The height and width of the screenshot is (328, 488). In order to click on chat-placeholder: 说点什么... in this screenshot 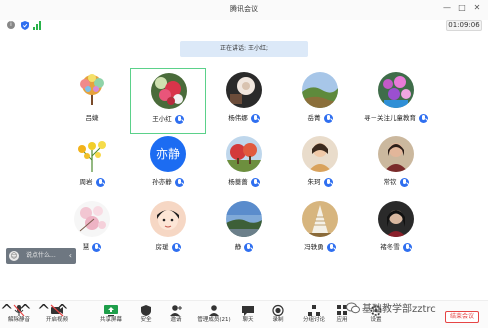, I will do `click(41, 255)`.